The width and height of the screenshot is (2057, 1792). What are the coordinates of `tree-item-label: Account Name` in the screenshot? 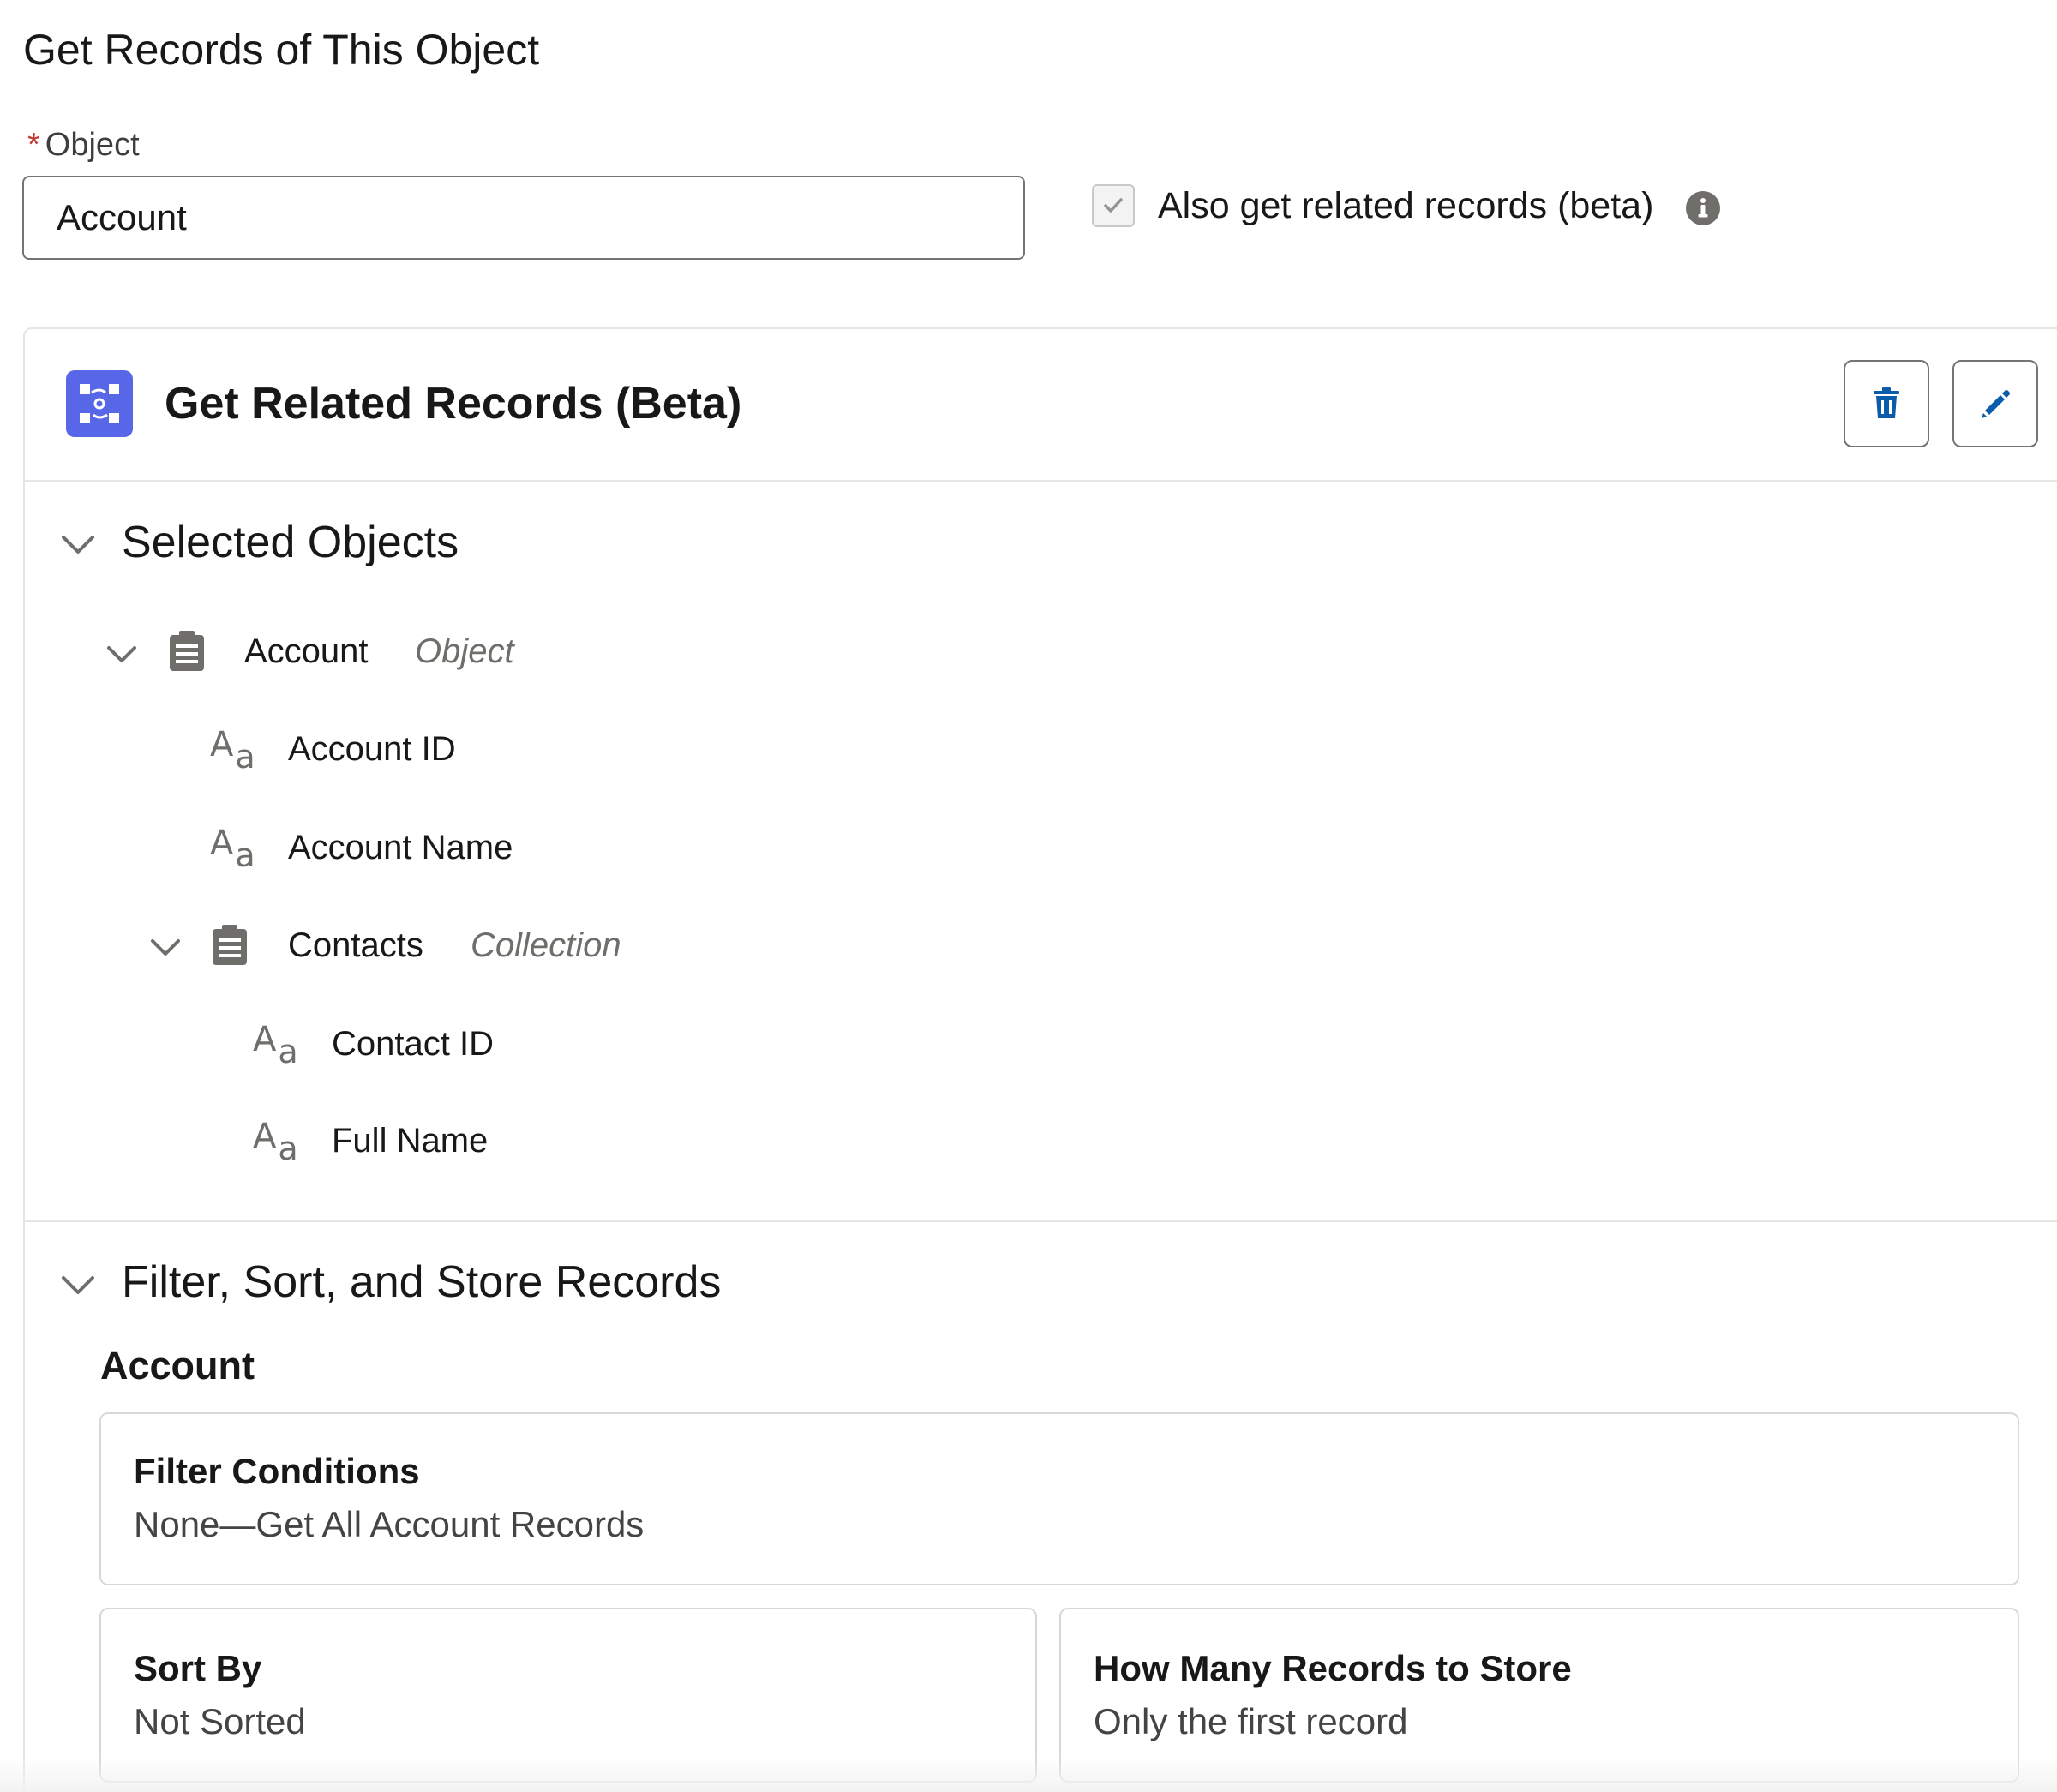 It's located at (400, 848).